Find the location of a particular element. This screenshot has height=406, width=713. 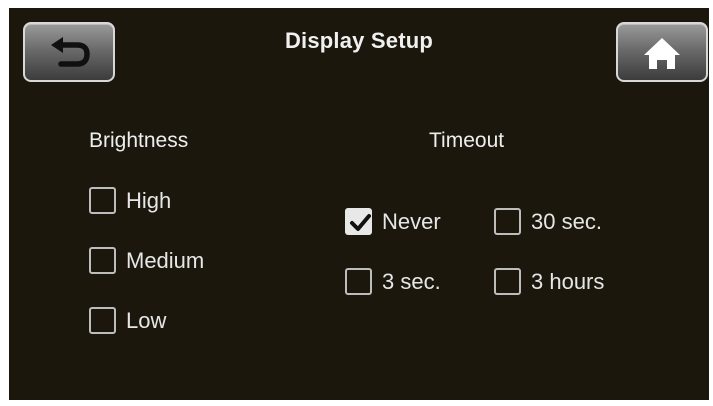

option-label: High is located at coordinates (149, 200).